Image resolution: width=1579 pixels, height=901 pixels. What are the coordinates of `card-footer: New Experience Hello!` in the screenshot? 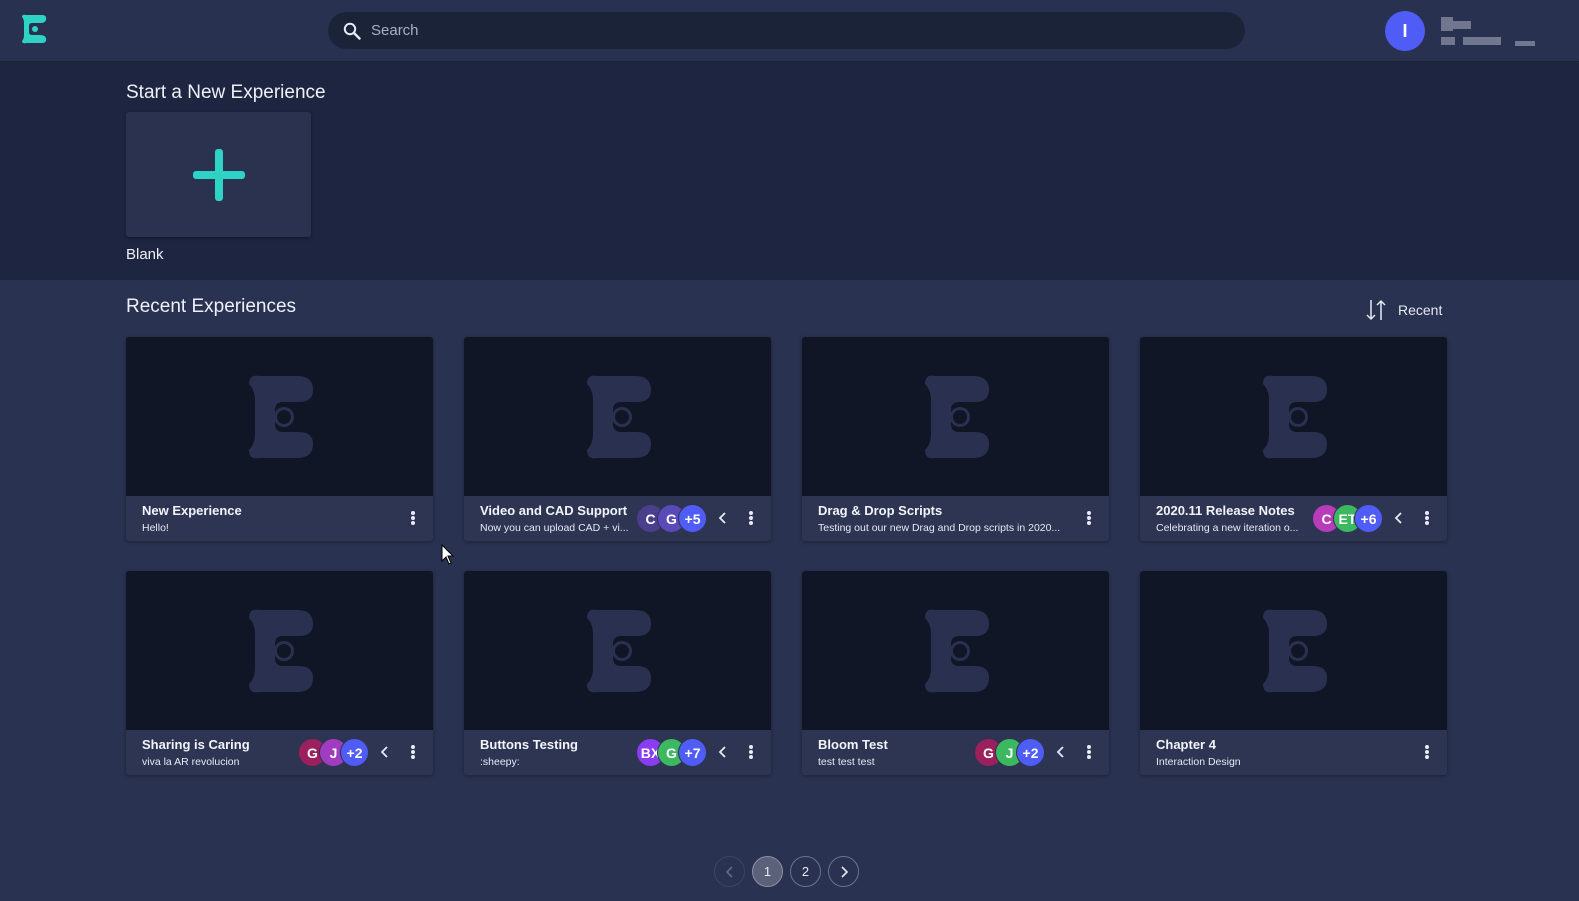 It's located at (279, 518).